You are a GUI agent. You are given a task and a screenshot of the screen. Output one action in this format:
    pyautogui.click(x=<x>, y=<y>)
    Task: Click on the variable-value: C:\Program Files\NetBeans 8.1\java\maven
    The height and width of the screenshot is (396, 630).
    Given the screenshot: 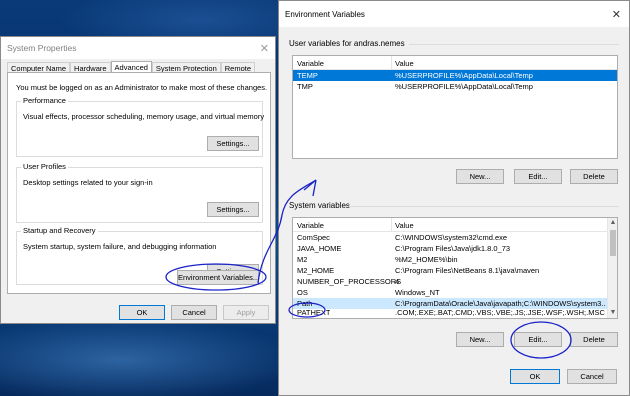 What is the action you would take?
    pyautogui.click(x=467, y=270)
    